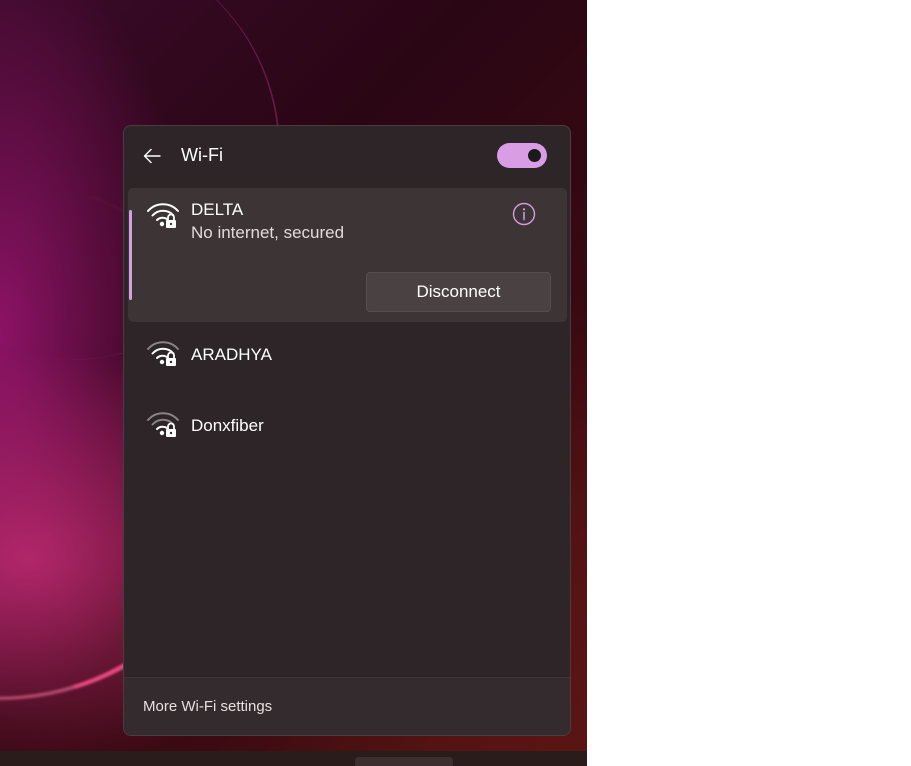  I want to click on taskbar, so click(293, 758).